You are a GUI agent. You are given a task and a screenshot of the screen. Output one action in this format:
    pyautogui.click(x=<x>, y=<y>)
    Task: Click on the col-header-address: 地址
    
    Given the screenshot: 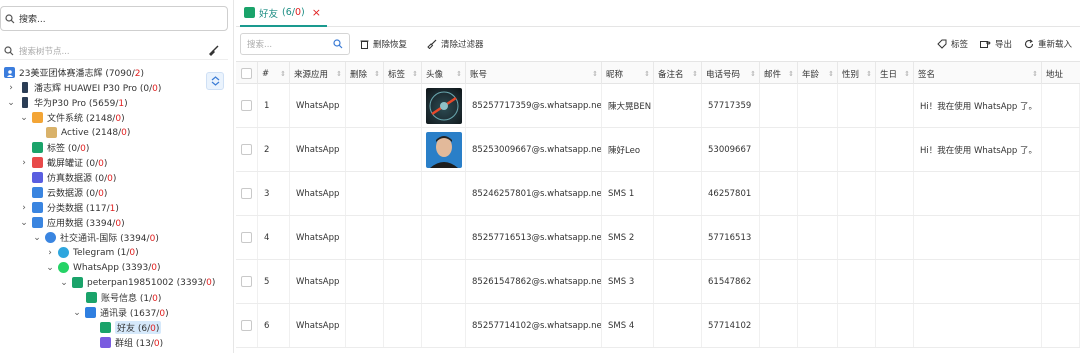 What is the action you would take?
    pyautogui.click(x=1061, y=73)
    